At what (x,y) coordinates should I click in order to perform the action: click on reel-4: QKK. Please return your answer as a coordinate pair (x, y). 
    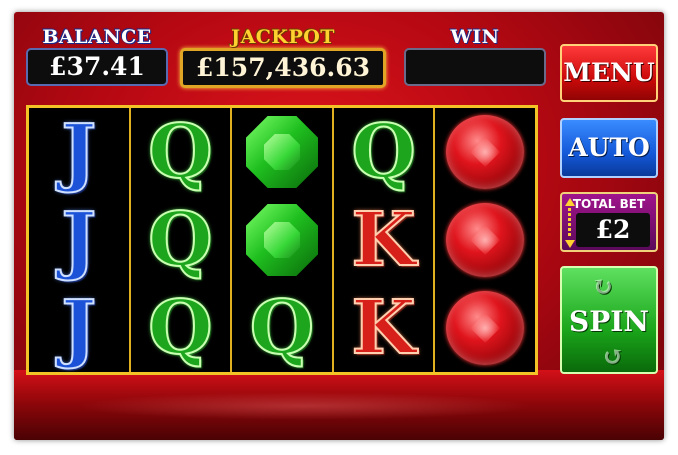
    Looking at the image, I should click on (385, 240).